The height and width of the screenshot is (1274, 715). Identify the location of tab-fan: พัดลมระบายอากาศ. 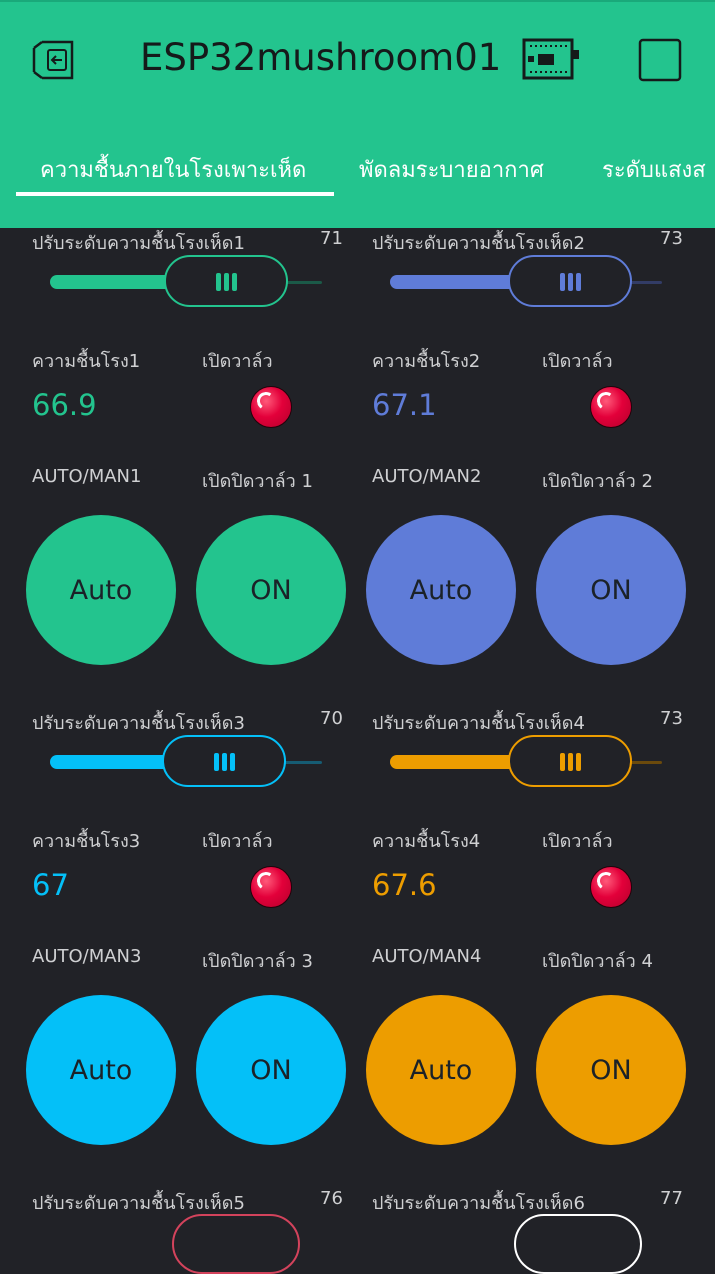
(451, 169).